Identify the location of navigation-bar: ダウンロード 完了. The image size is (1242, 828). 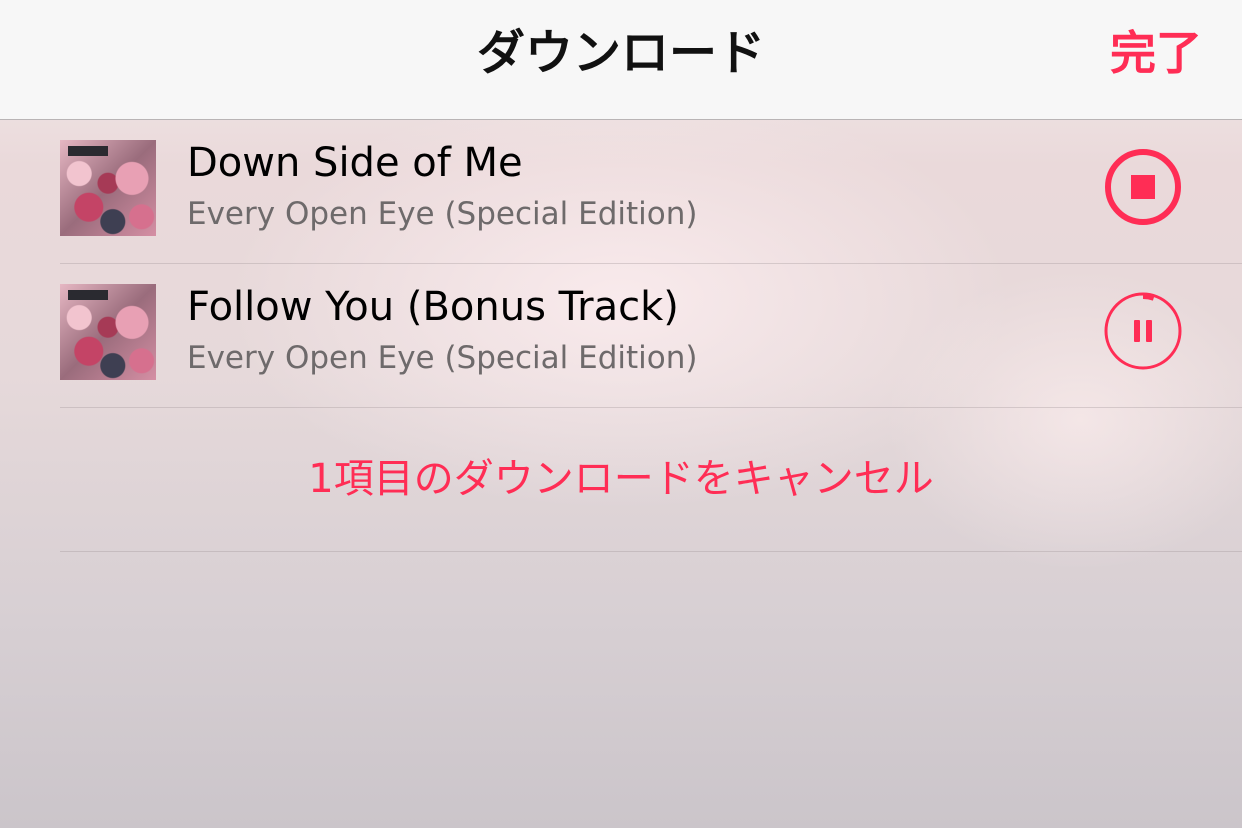
(621, 60).